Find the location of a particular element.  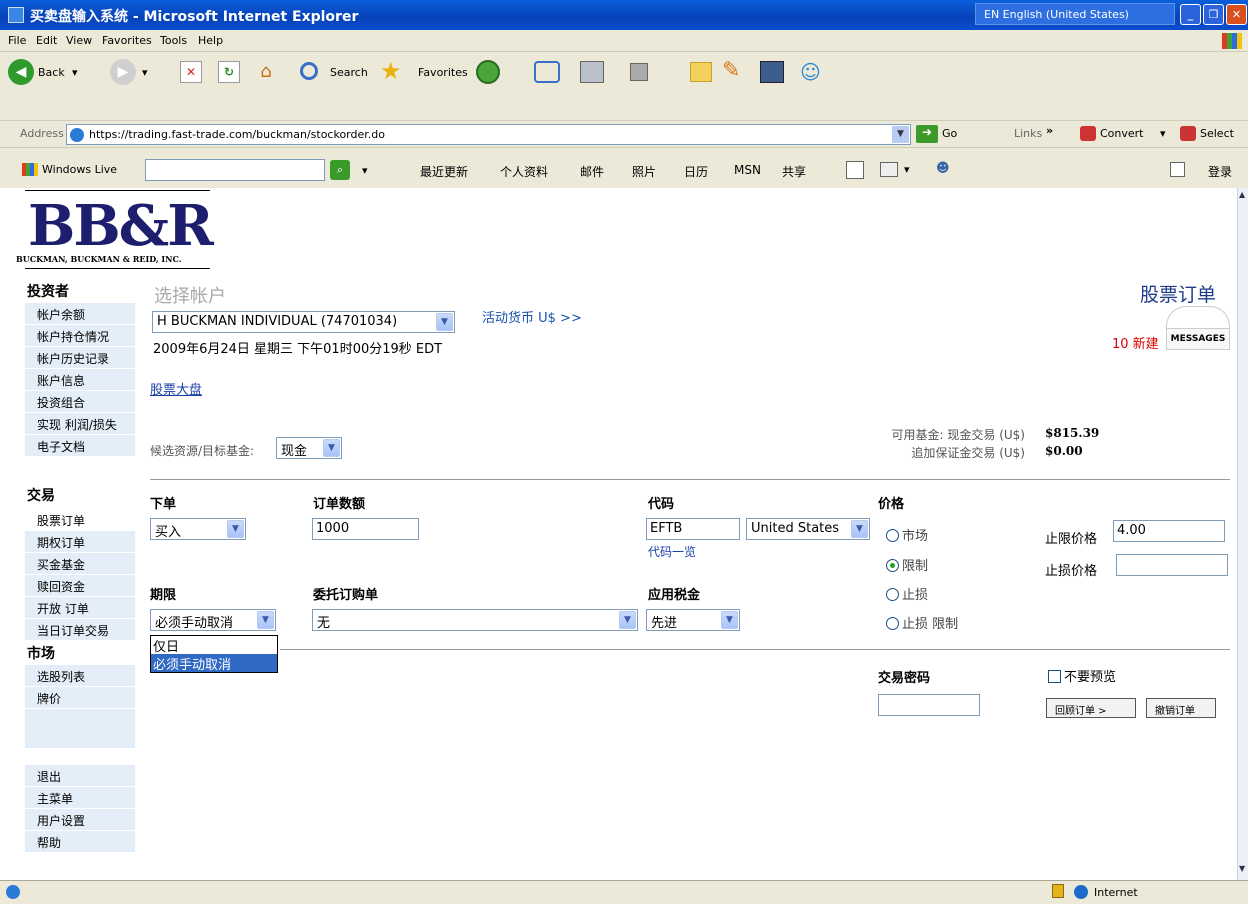

live-link-calendar: 日历 is located at coordinates (696, 171).